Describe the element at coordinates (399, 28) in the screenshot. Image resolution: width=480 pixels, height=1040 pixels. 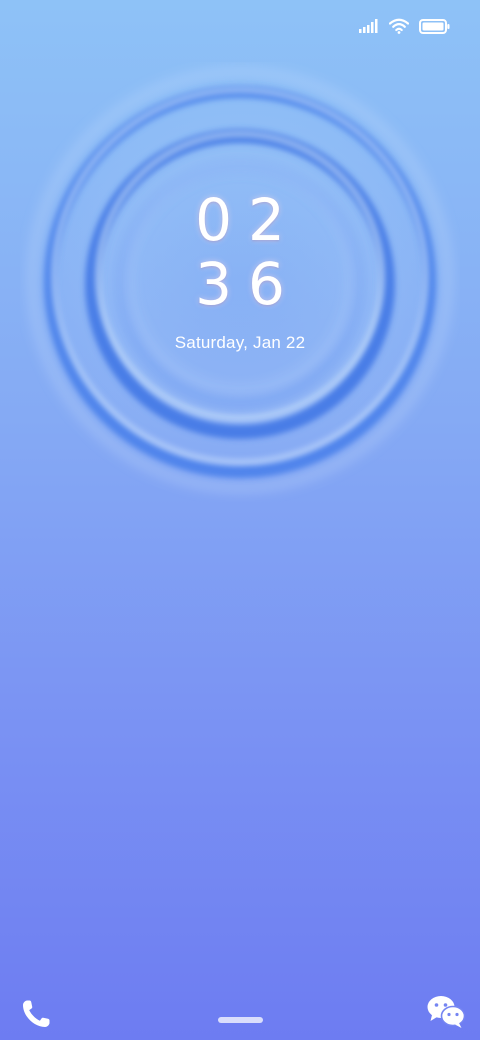
I see `wifi-icon` at that location.